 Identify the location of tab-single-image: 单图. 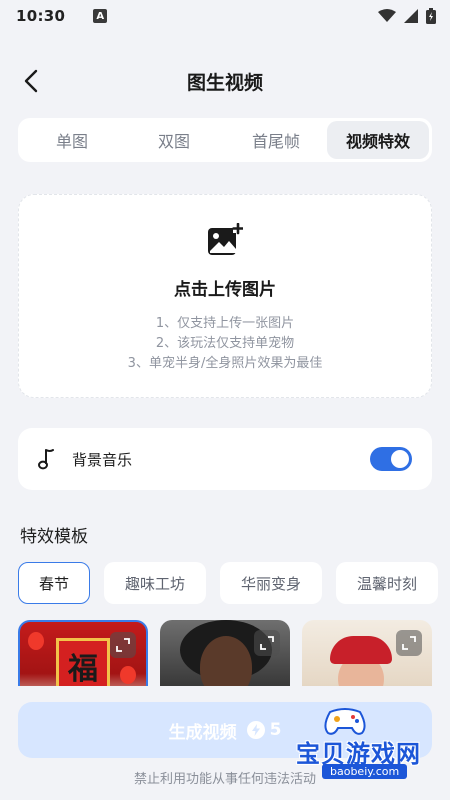
(72, 140).